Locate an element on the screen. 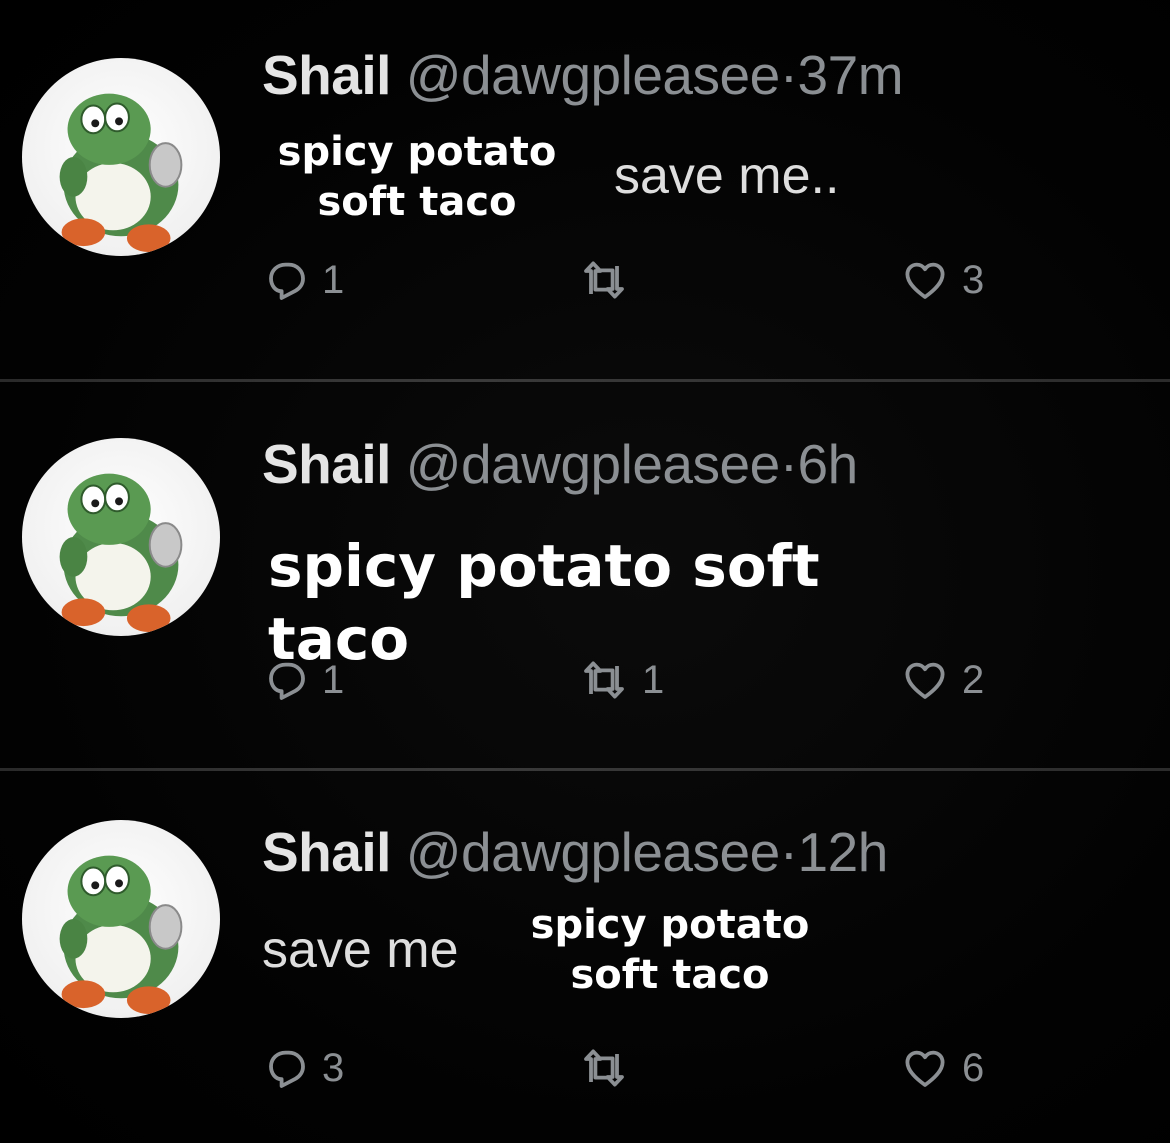 Image resolution: width=1170 pixels, height=1143 pixels. like-button: 6 is located at coordinates (942, 1068).